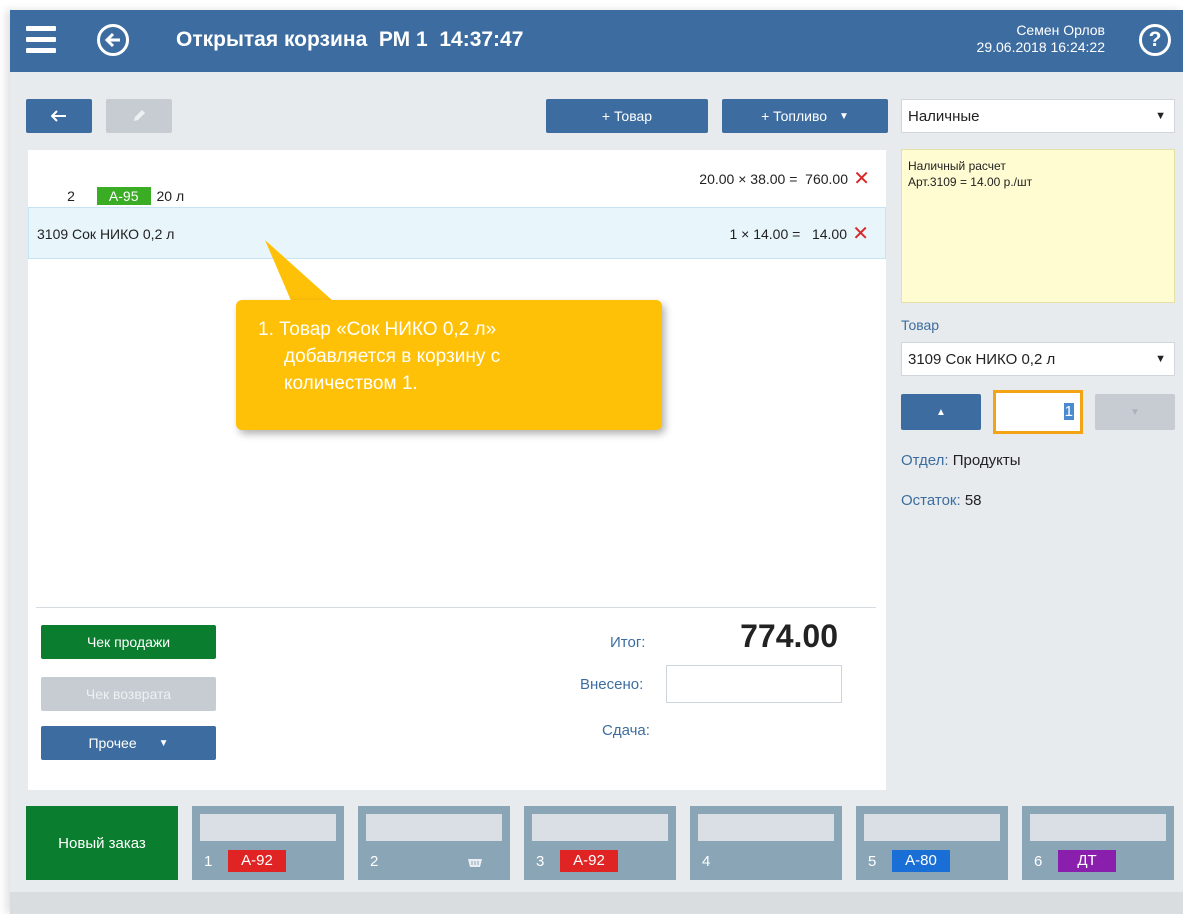 The height and width of the screenshot is (914, 1183). Describe the element at coordinates (754, 684) in the screenshot. I see `paid-amount-input` at that location.